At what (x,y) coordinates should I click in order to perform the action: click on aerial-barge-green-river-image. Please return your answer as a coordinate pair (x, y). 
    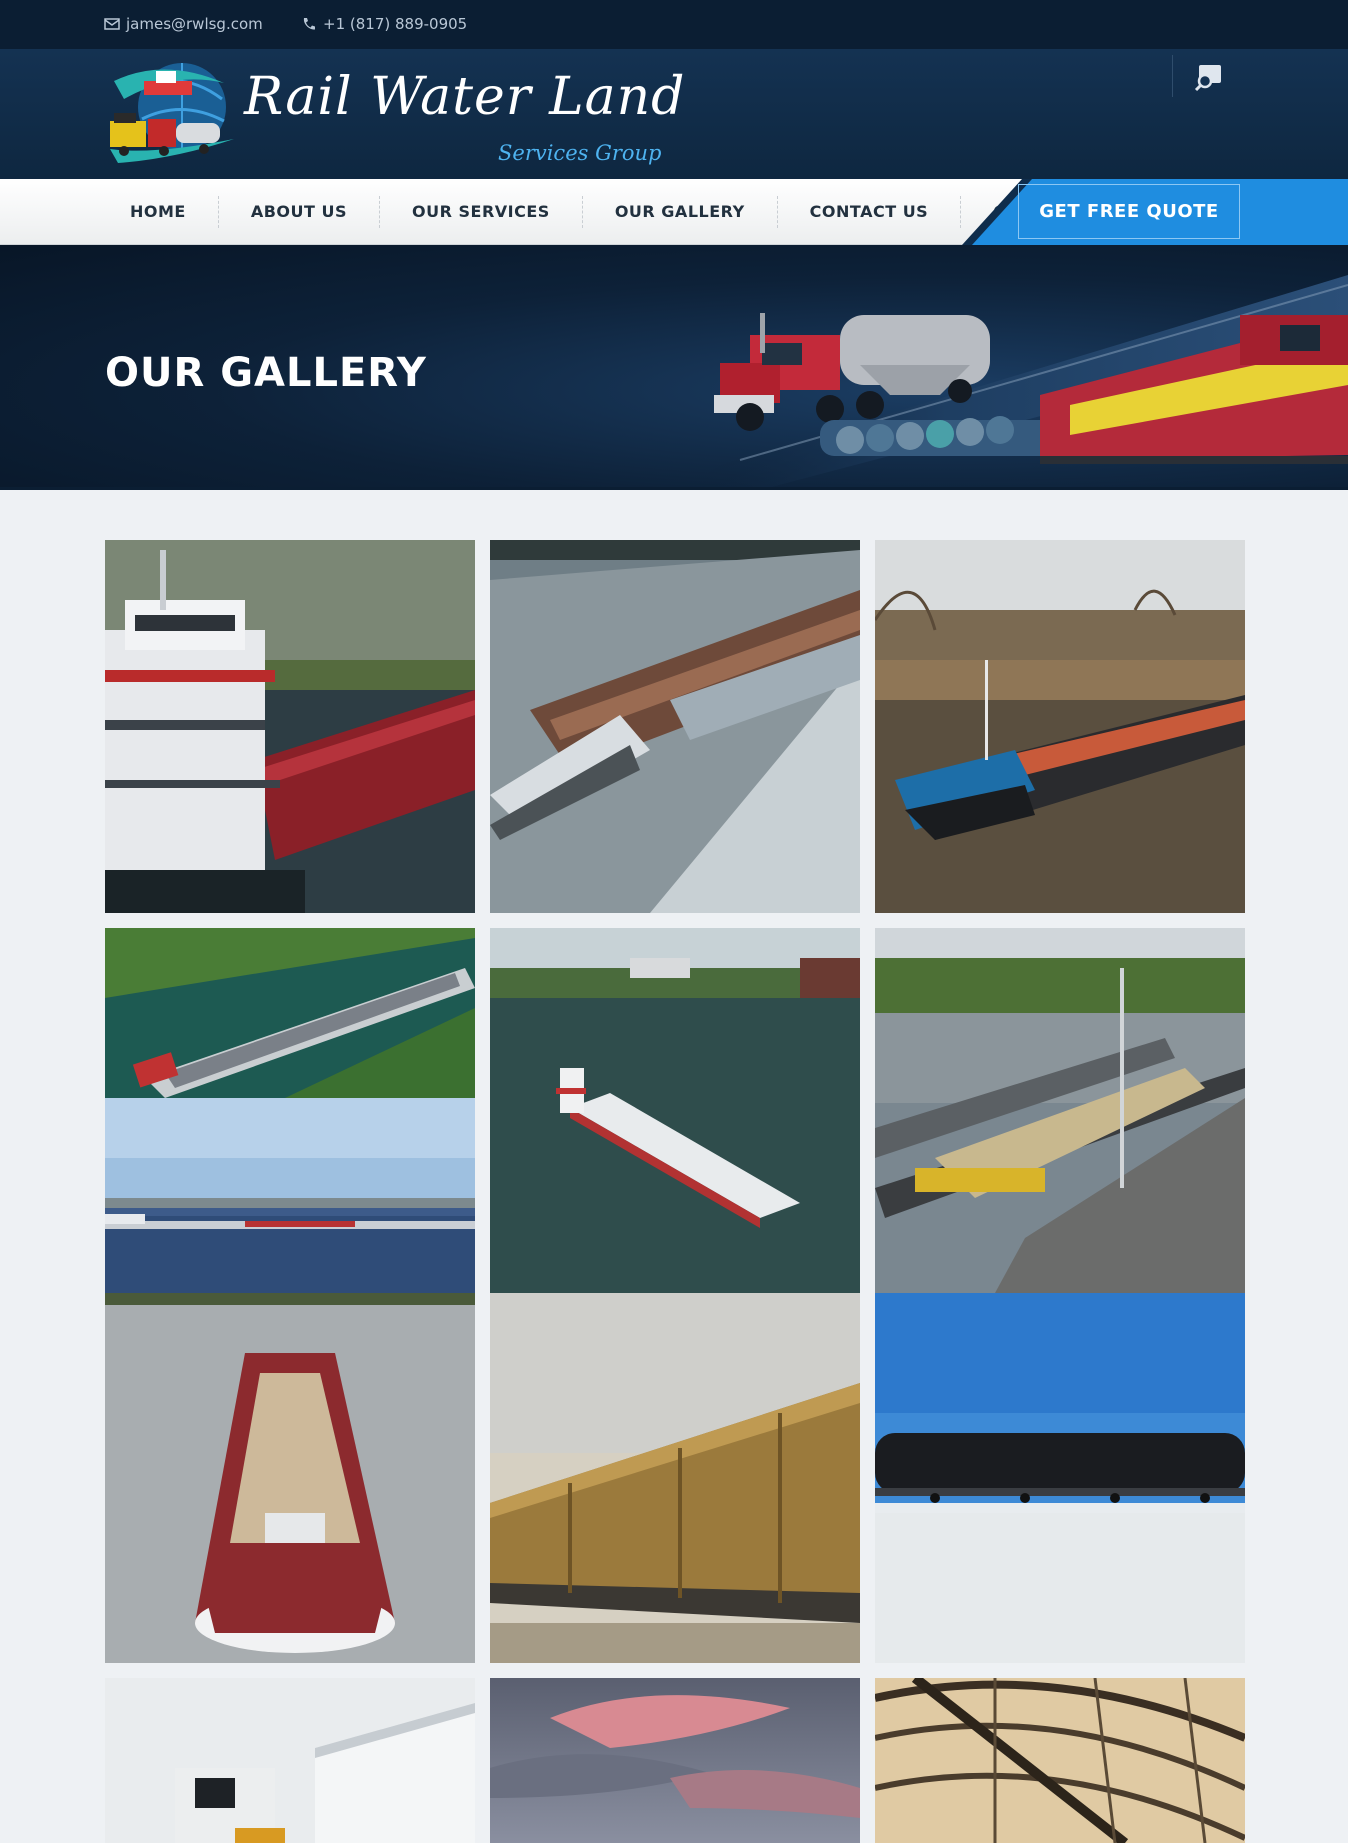
    Looking at the image, I should click on (290, 1013).